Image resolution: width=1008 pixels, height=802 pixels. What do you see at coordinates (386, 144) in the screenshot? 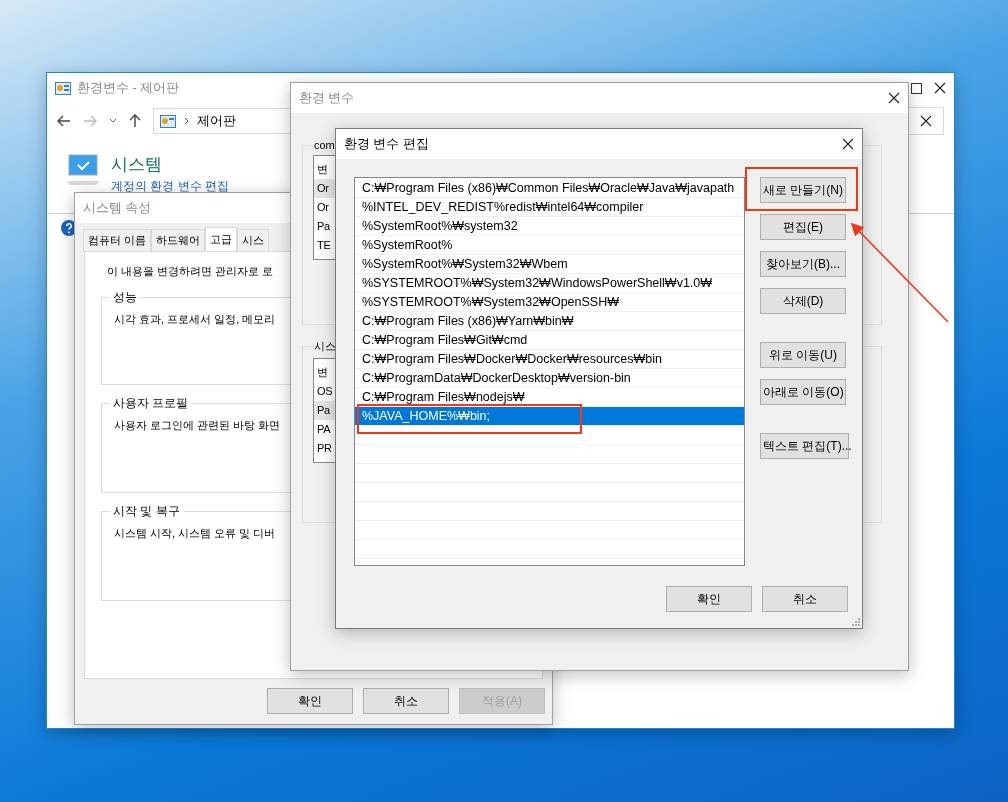
I see `dialog-title: 환경 변수 편집` at bounding box center [386, 144].